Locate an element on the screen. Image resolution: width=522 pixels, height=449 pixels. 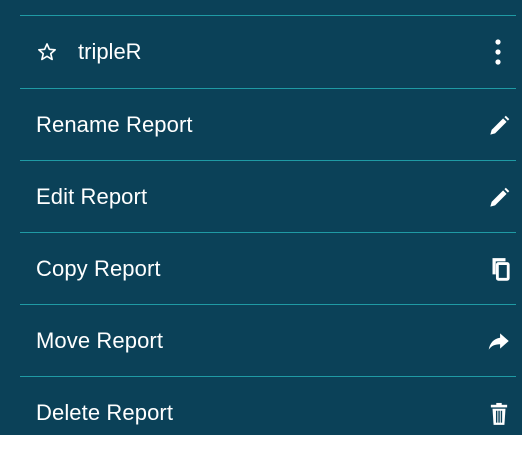
menu-top-edge is located at coordinates (261, 7).